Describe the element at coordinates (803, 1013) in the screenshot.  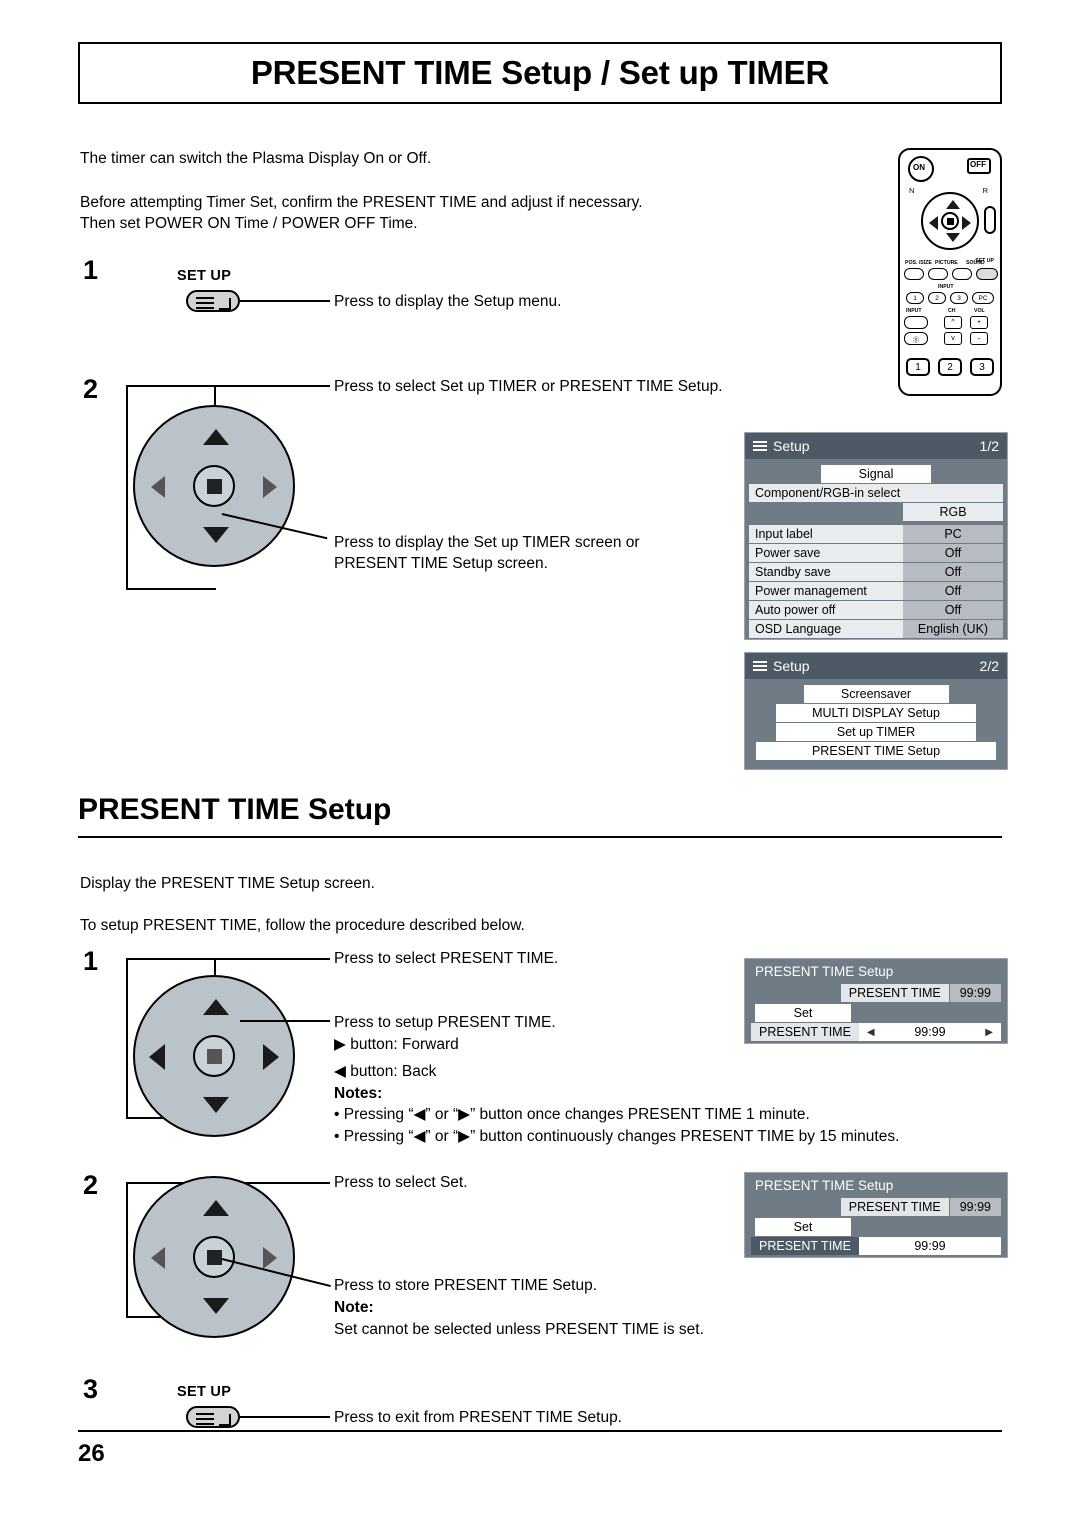
I see `osd-present-time-1-set-button: Set` at that location.